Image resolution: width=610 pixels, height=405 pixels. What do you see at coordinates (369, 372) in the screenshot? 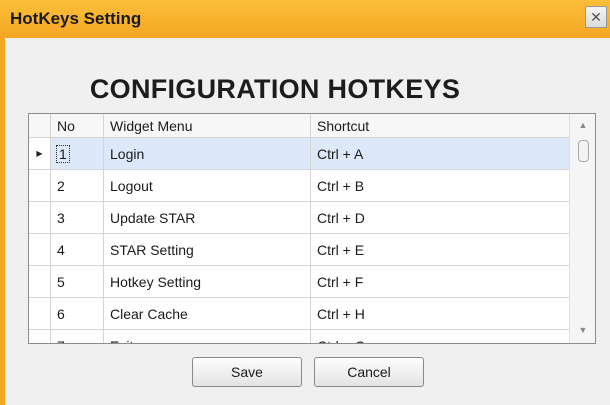
I see `cancel-button: Cancel` at bounding box center [369, 372].